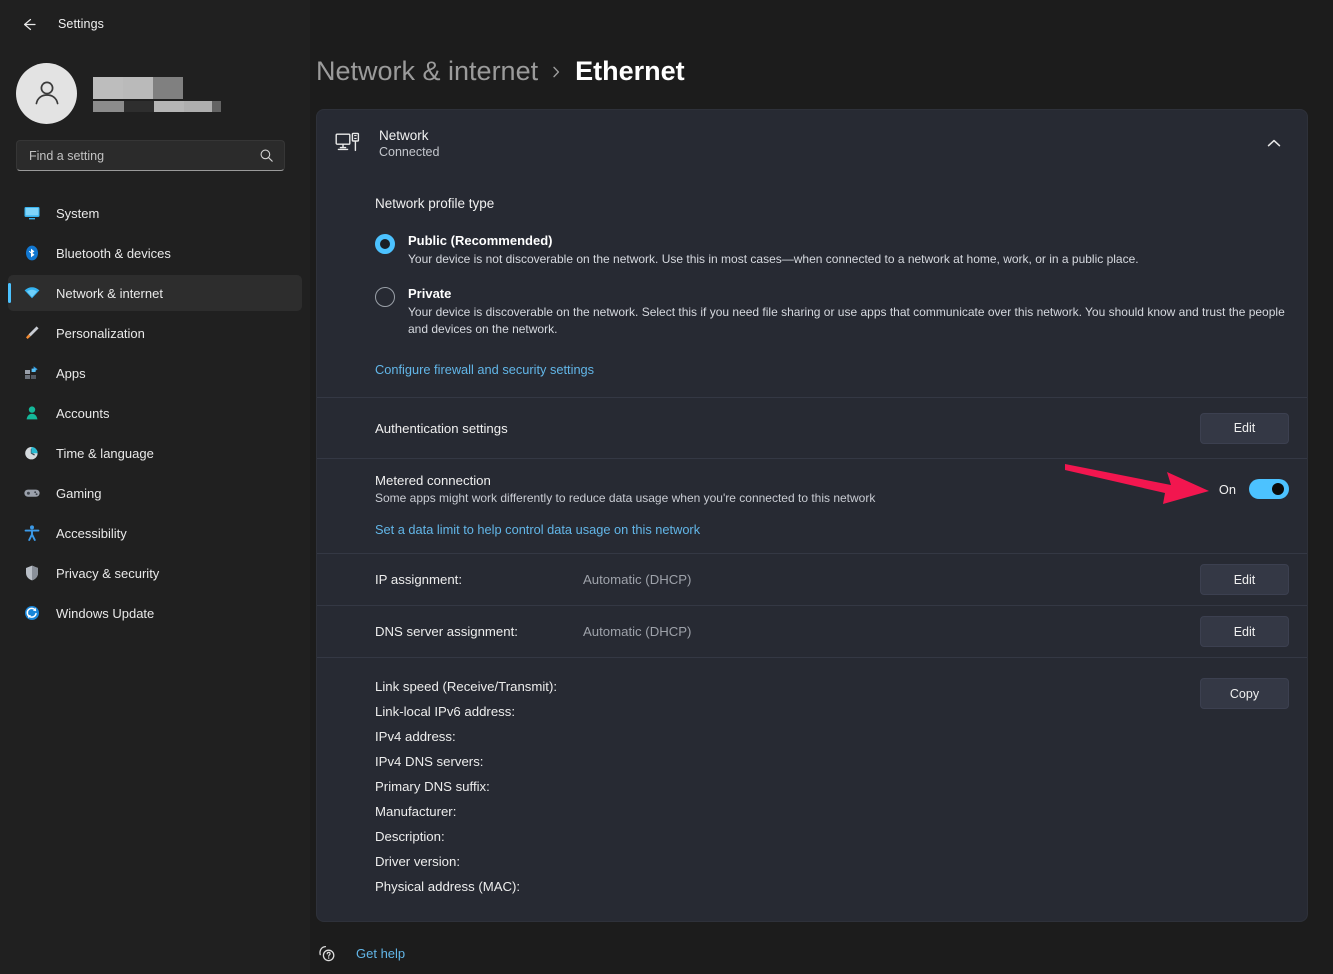 The height and width of the screenshot is (974, 1333). What do you see at coordinates (155, 86) in the screenshot?
I see `account-block` at bounding box center [155, 86].